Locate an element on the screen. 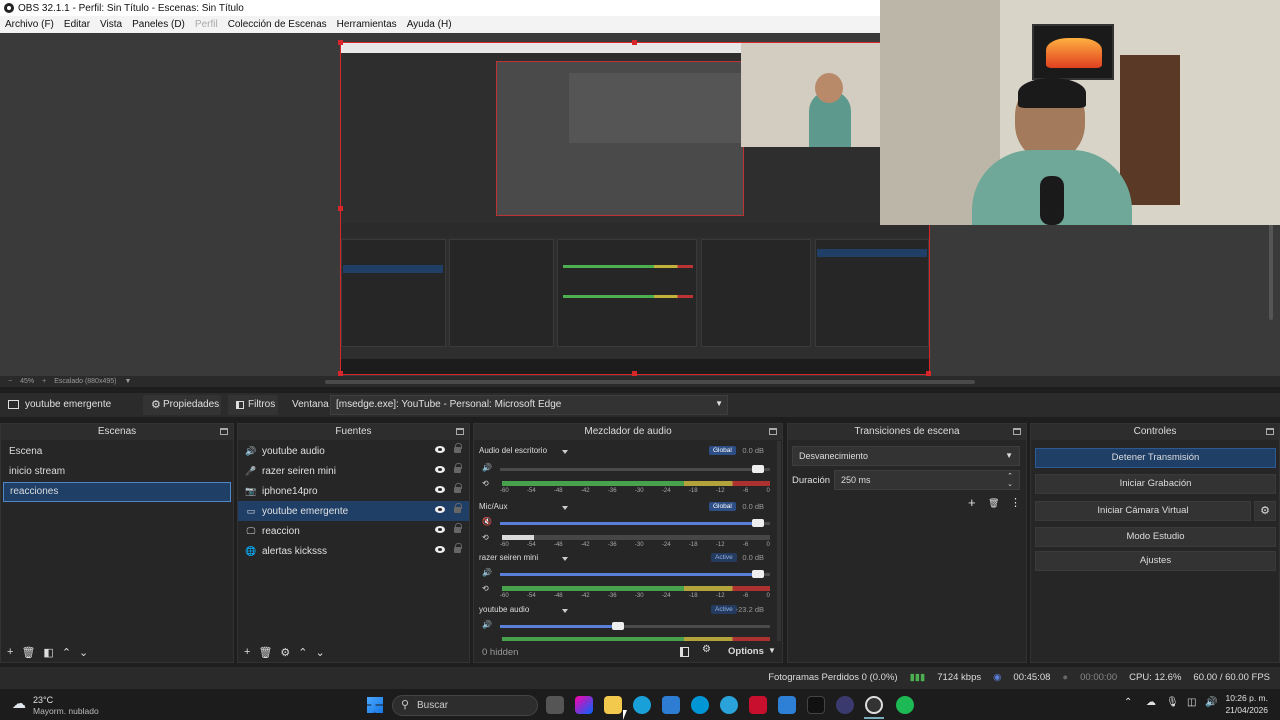  file-explorer-icon is located at coordinates (613, 705).